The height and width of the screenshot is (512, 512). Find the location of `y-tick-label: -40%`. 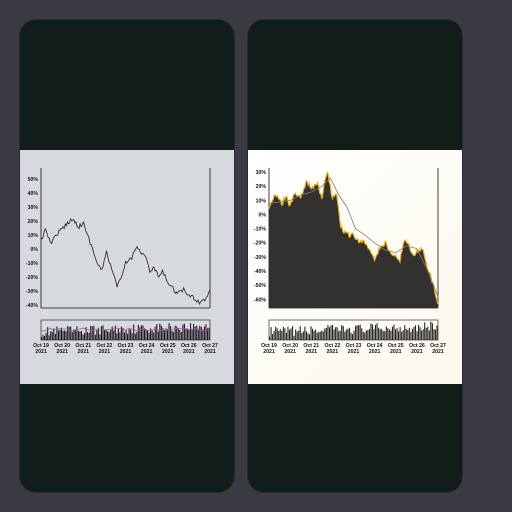

y-tick-label: -40% is located at coordinates (32, 306).